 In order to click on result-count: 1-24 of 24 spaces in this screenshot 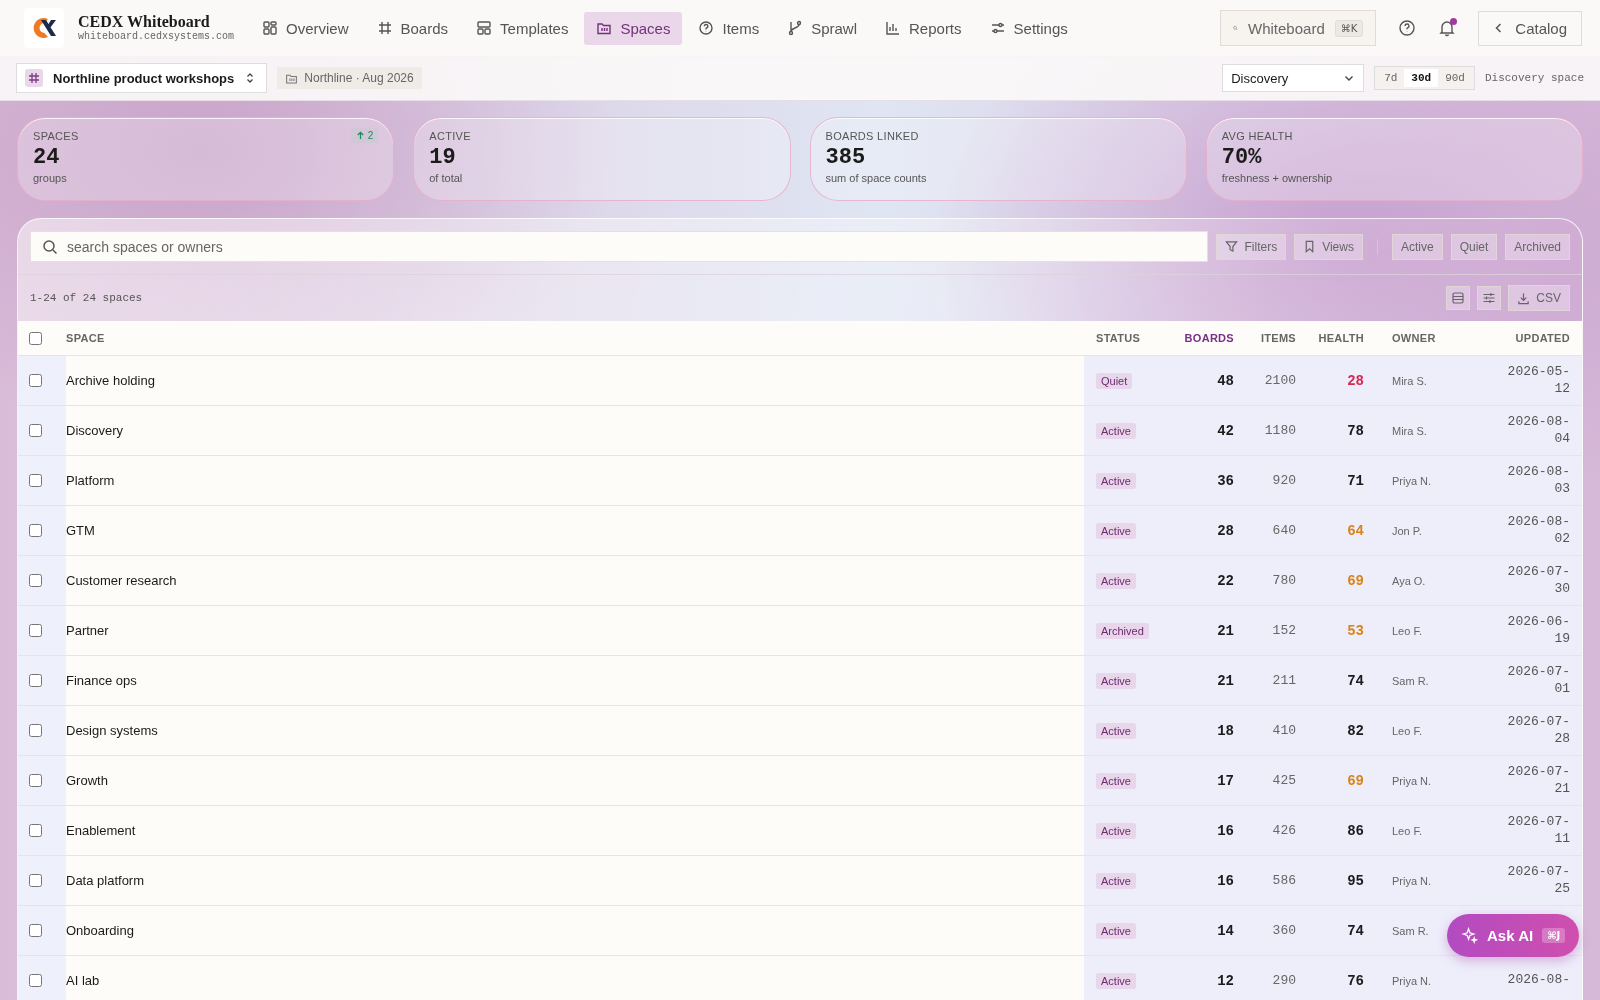, I will do `click(86, 298)`.